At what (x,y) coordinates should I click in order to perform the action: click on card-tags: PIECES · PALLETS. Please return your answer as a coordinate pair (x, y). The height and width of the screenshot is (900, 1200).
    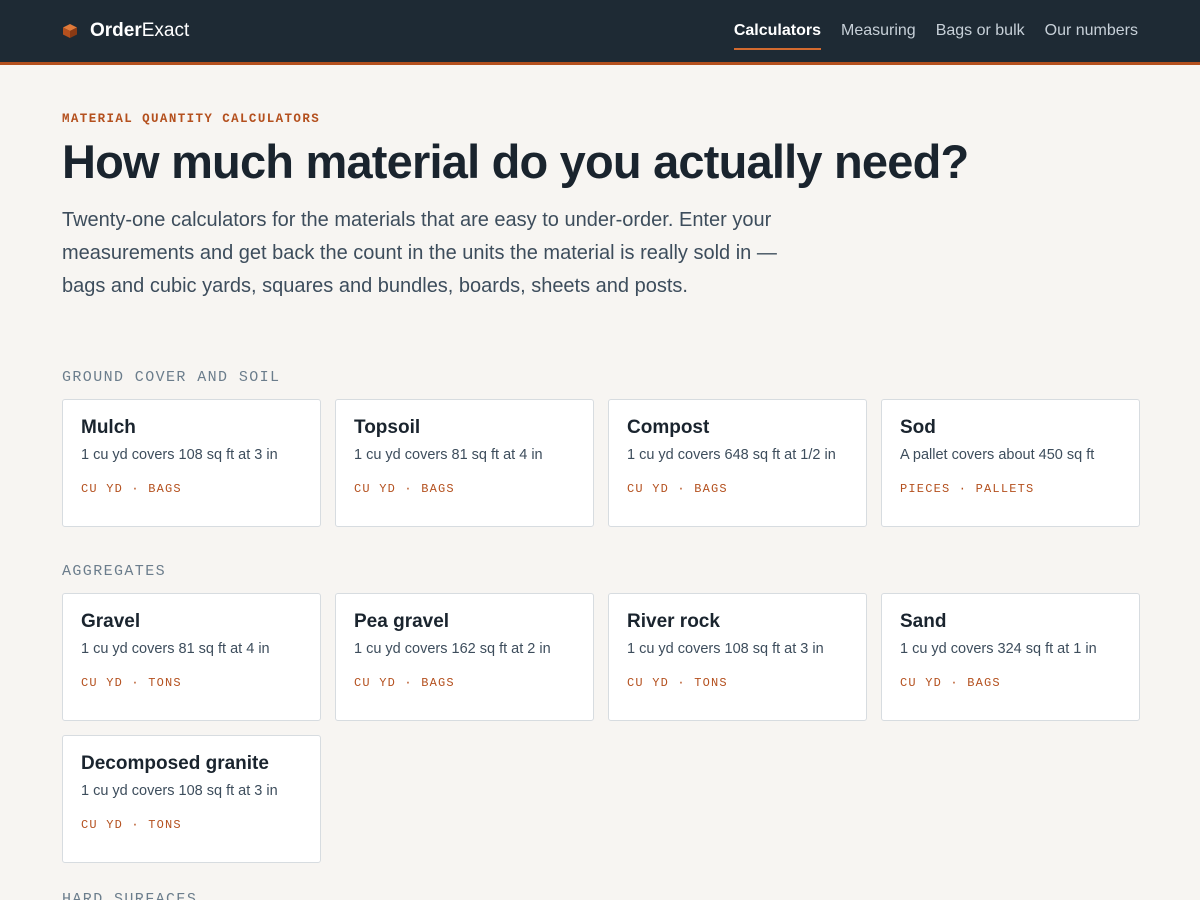
    Looking at the image, I should click on (967, 488).